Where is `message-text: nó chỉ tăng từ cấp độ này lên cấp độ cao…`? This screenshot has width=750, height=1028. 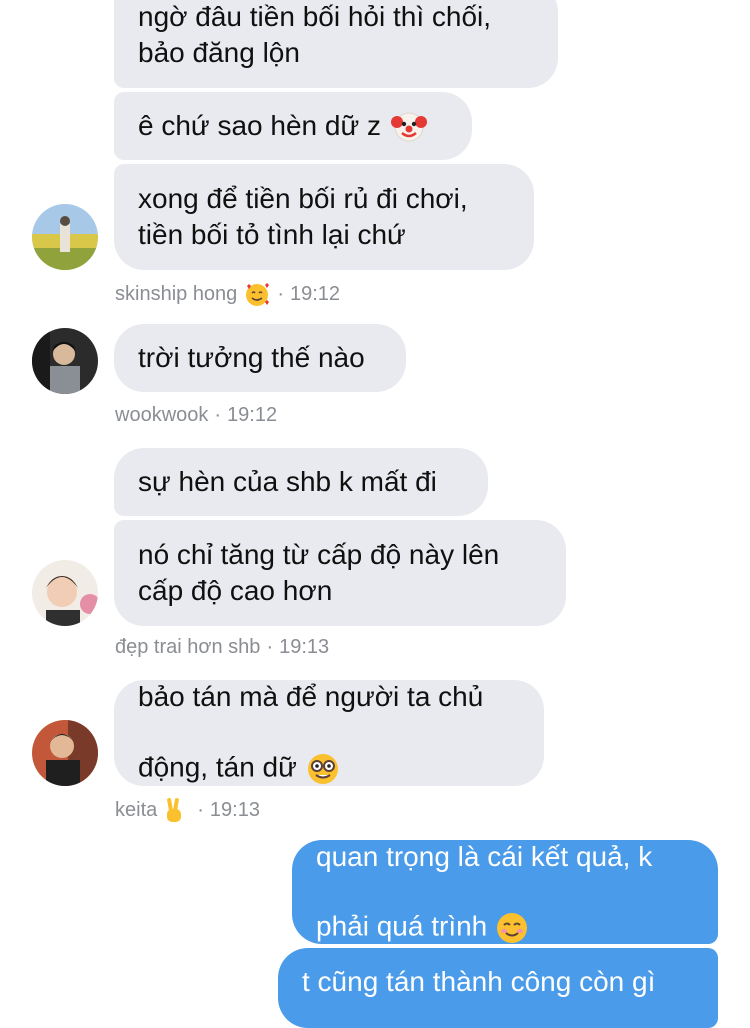 message-text: nó chỉ tăng từ cấp độ này lên cấp độ cao… is located at coordinates (319, 572).